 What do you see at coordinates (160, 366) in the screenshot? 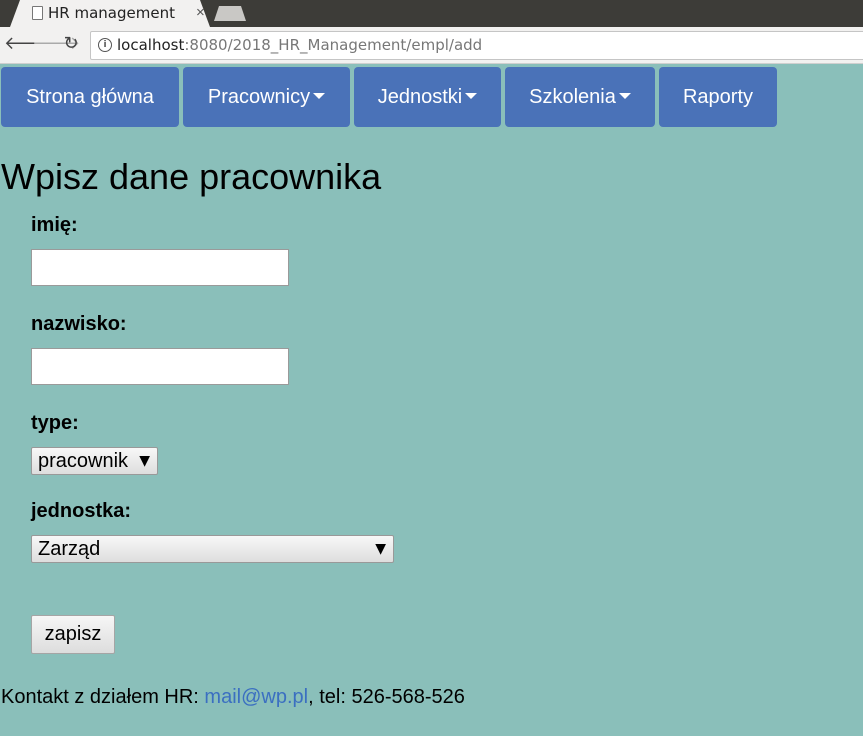
I see `last-name-input` at bounding box center [160, 366].